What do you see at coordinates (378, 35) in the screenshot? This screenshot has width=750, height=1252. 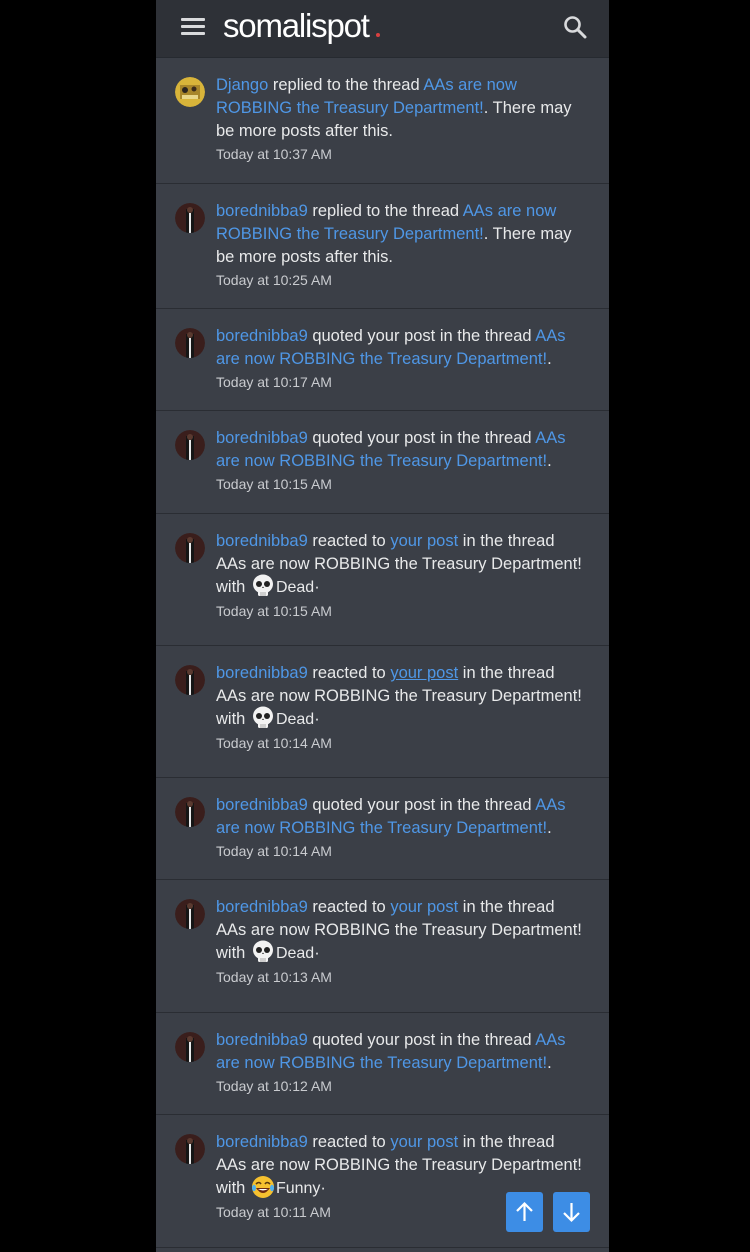 I see `logo-accent-dot` at bounding box center [378, 35].